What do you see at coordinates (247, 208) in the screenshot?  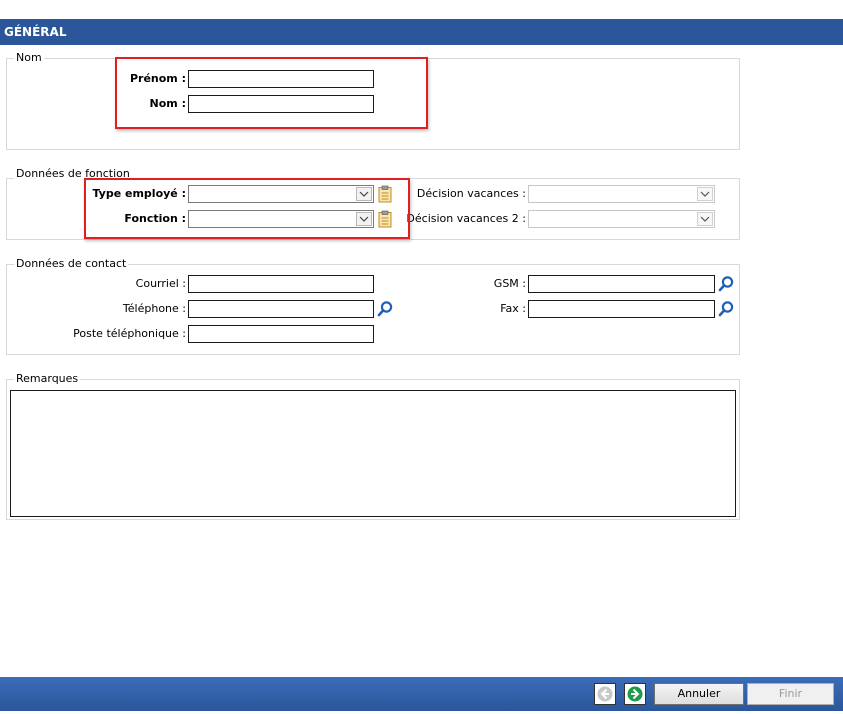 I see `highlight-box-function` at bounding box center [247, 208].